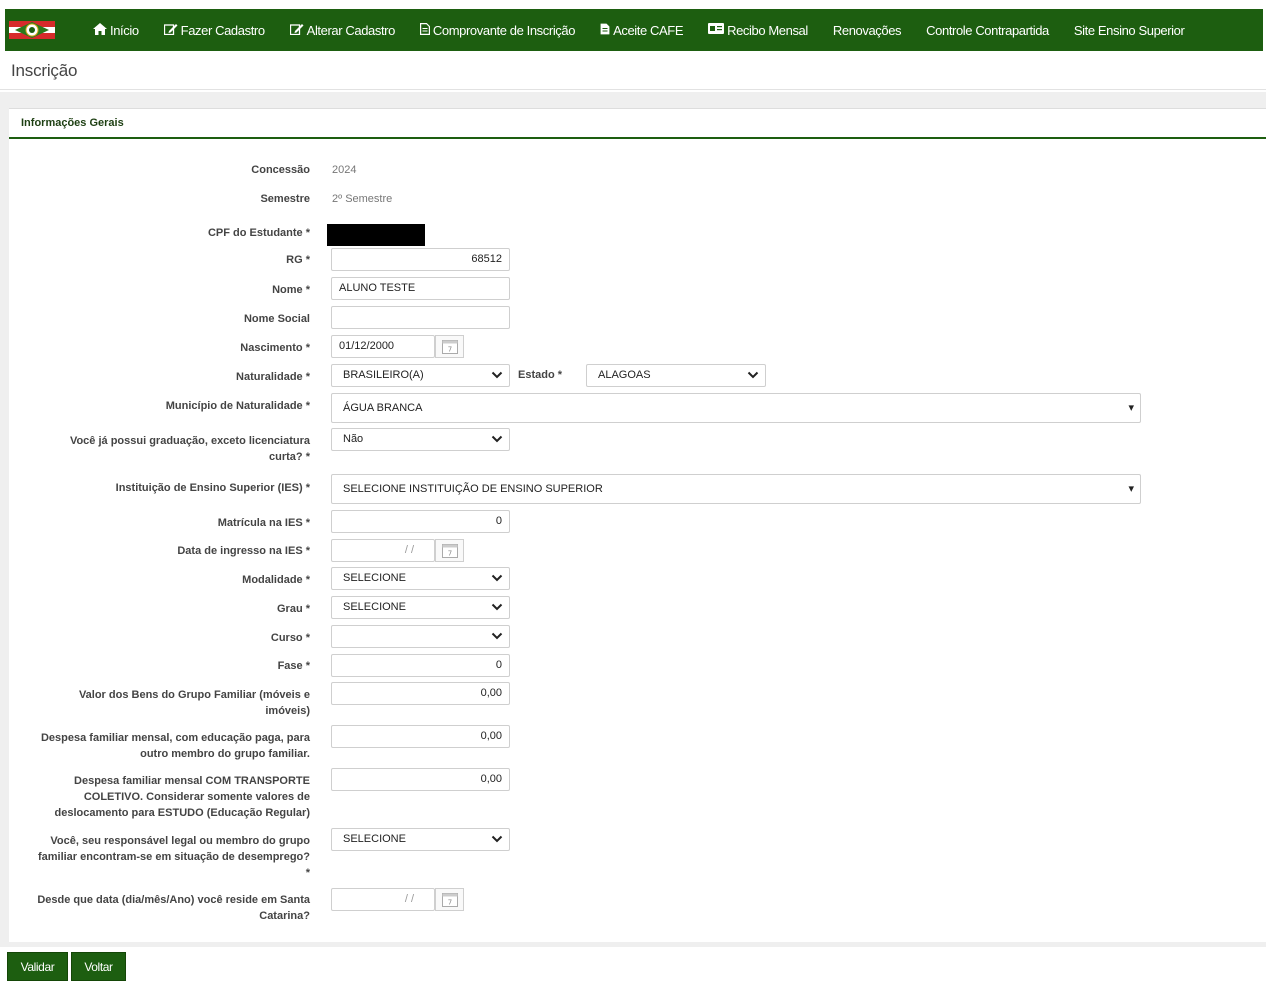 Image resolution: width=1266 pixels, height=981 pixels. Describe the element at coordinates (624, 375) in the screenshot. I see `estado-value: ALAGOAS` at that location.